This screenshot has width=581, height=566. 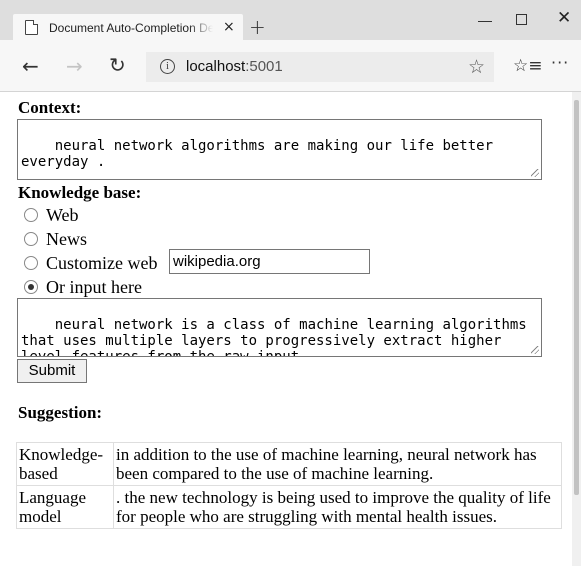 What do you see at coordinates (560, 63) in the screenshot?
I see `more-icon: ···` at bounding box center [560, 63].